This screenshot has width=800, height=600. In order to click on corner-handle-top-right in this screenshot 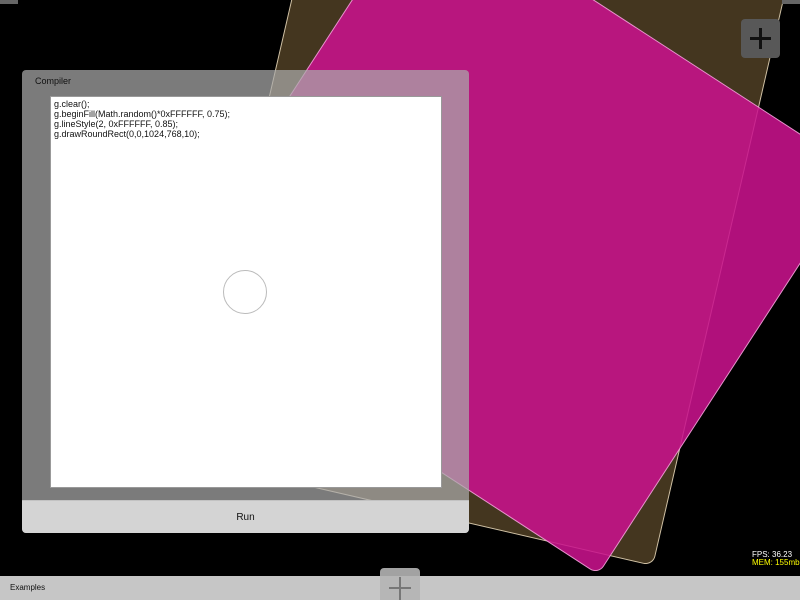, I will do `click(791, 2)`.